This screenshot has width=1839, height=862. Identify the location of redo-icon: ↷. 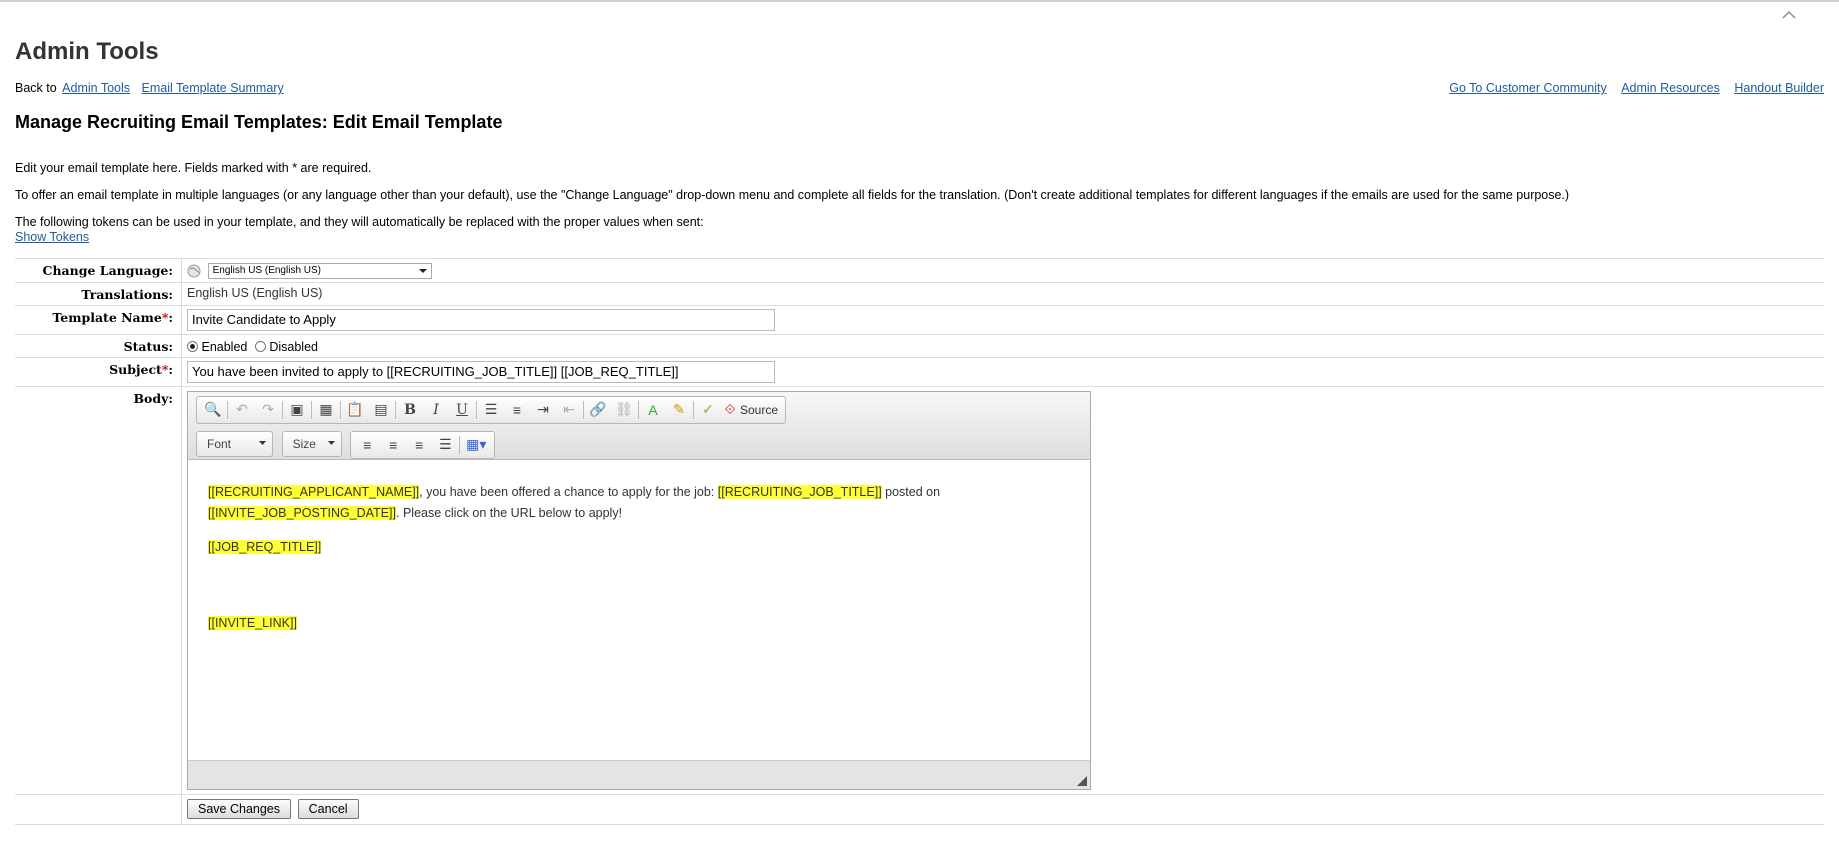
(268, 410).